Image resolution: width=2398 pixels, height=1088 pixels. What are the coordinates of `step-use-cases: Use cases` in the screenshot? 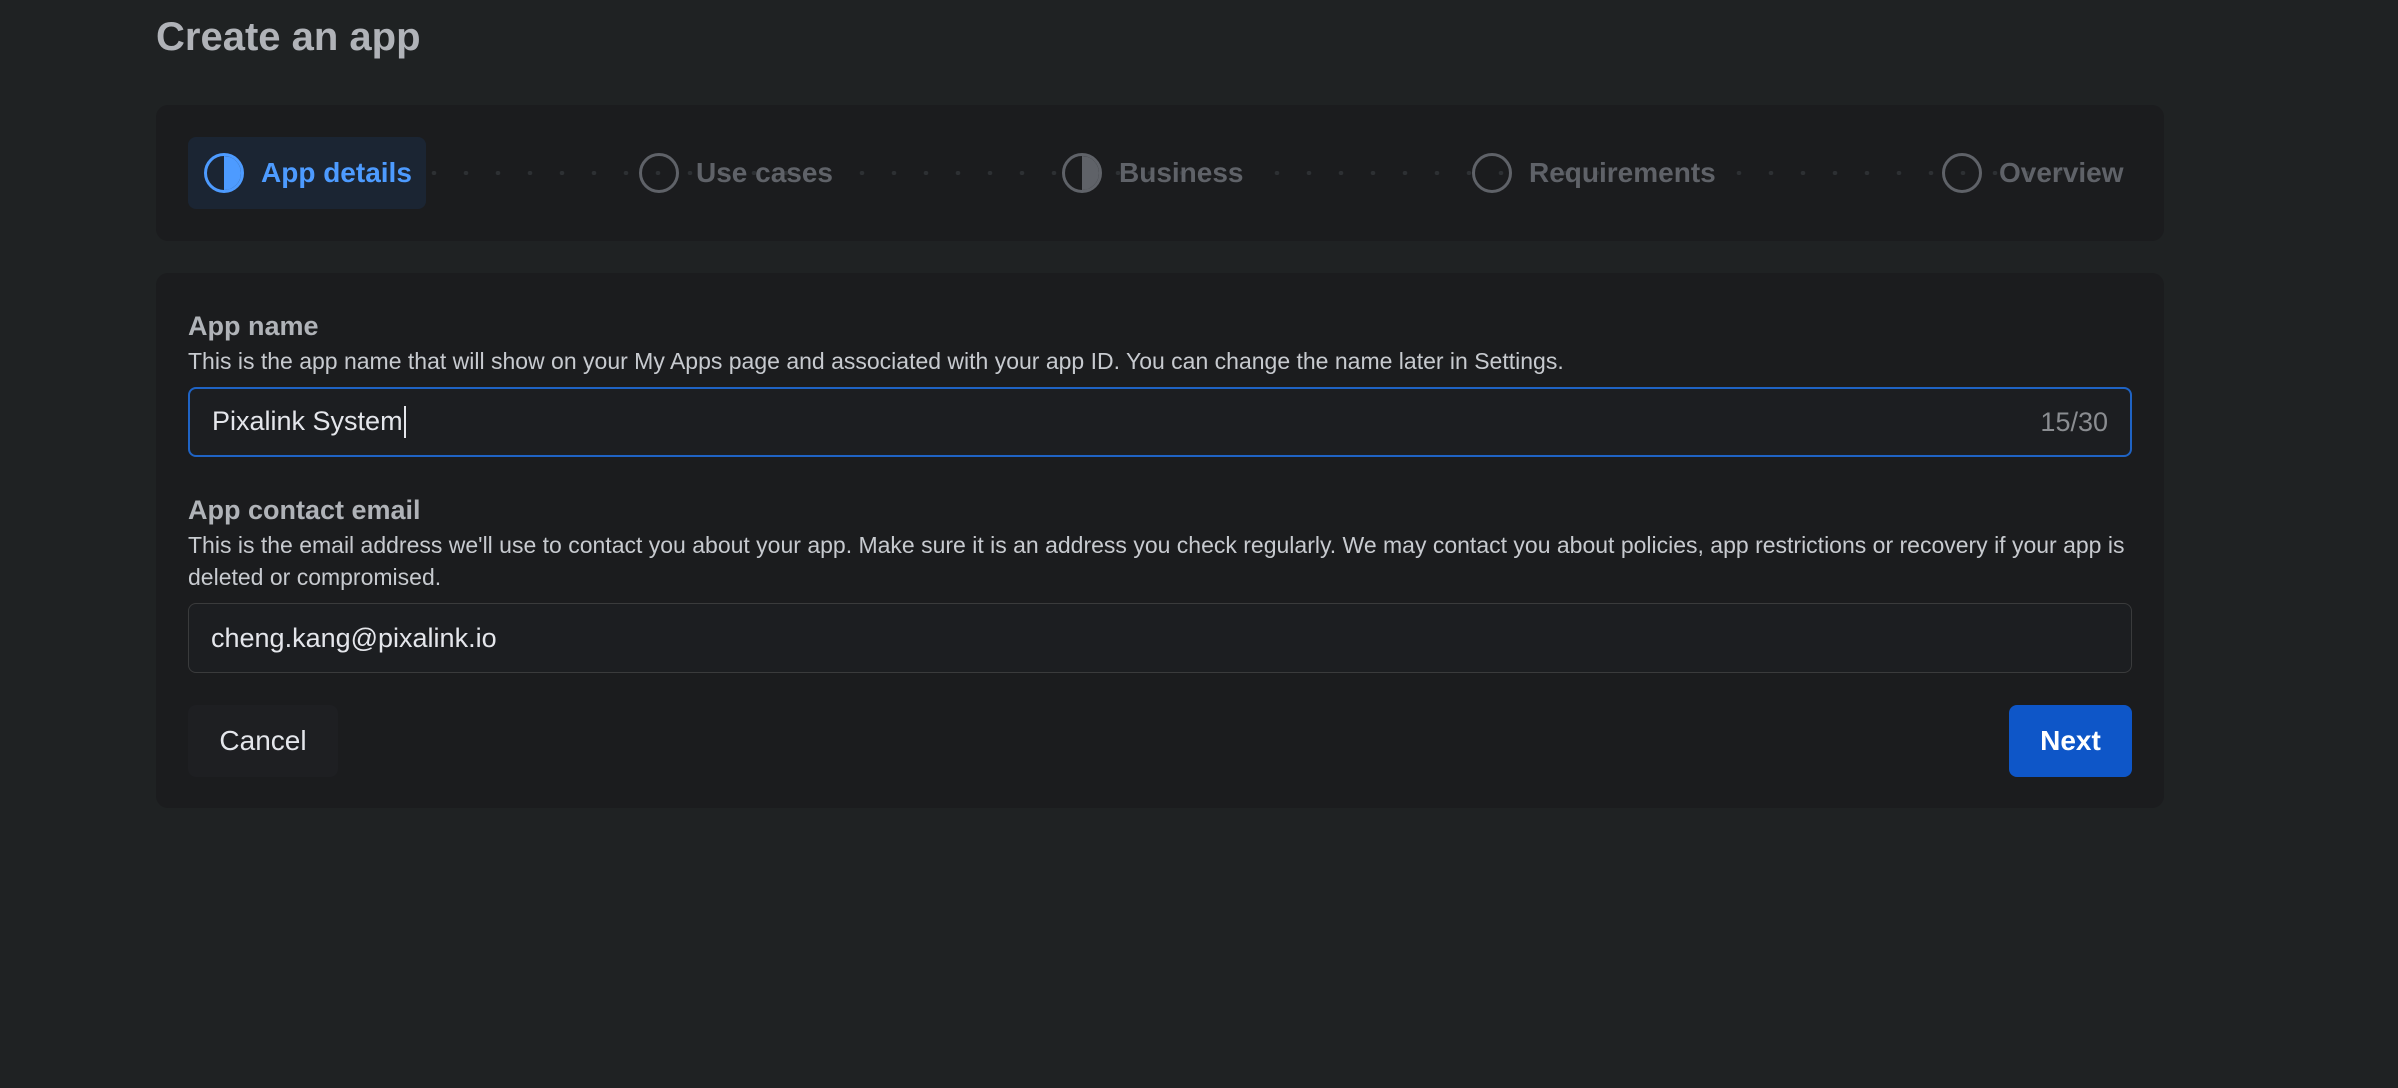 It's located at (736, 173).